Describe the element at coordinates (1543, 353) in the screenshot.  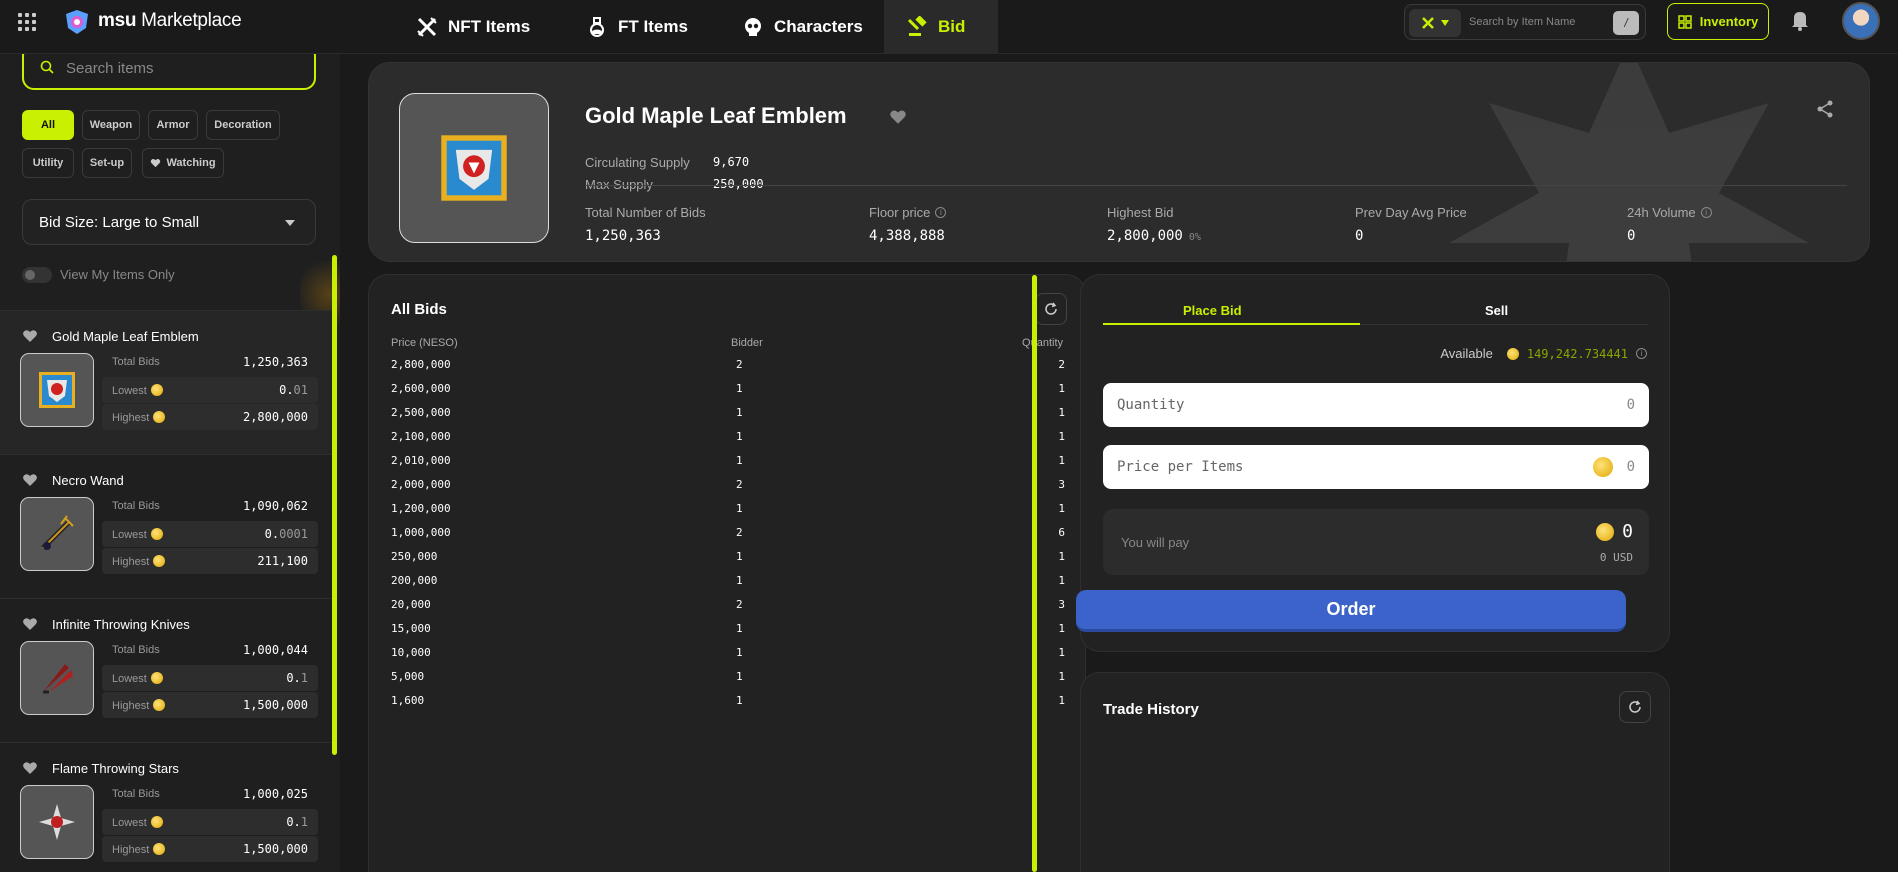
I see `available-balance: Available 149,242.734441 i` at that location.